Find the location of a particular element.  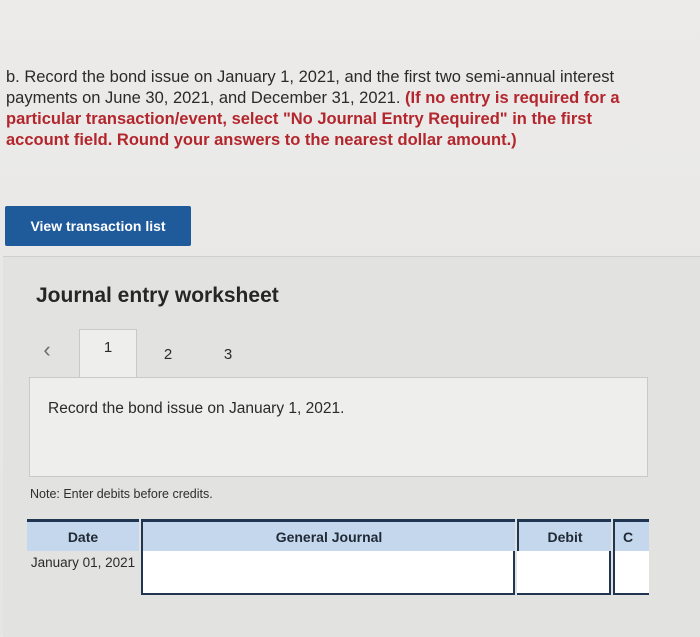

header-credit: C is located at coordinates (631, 535).